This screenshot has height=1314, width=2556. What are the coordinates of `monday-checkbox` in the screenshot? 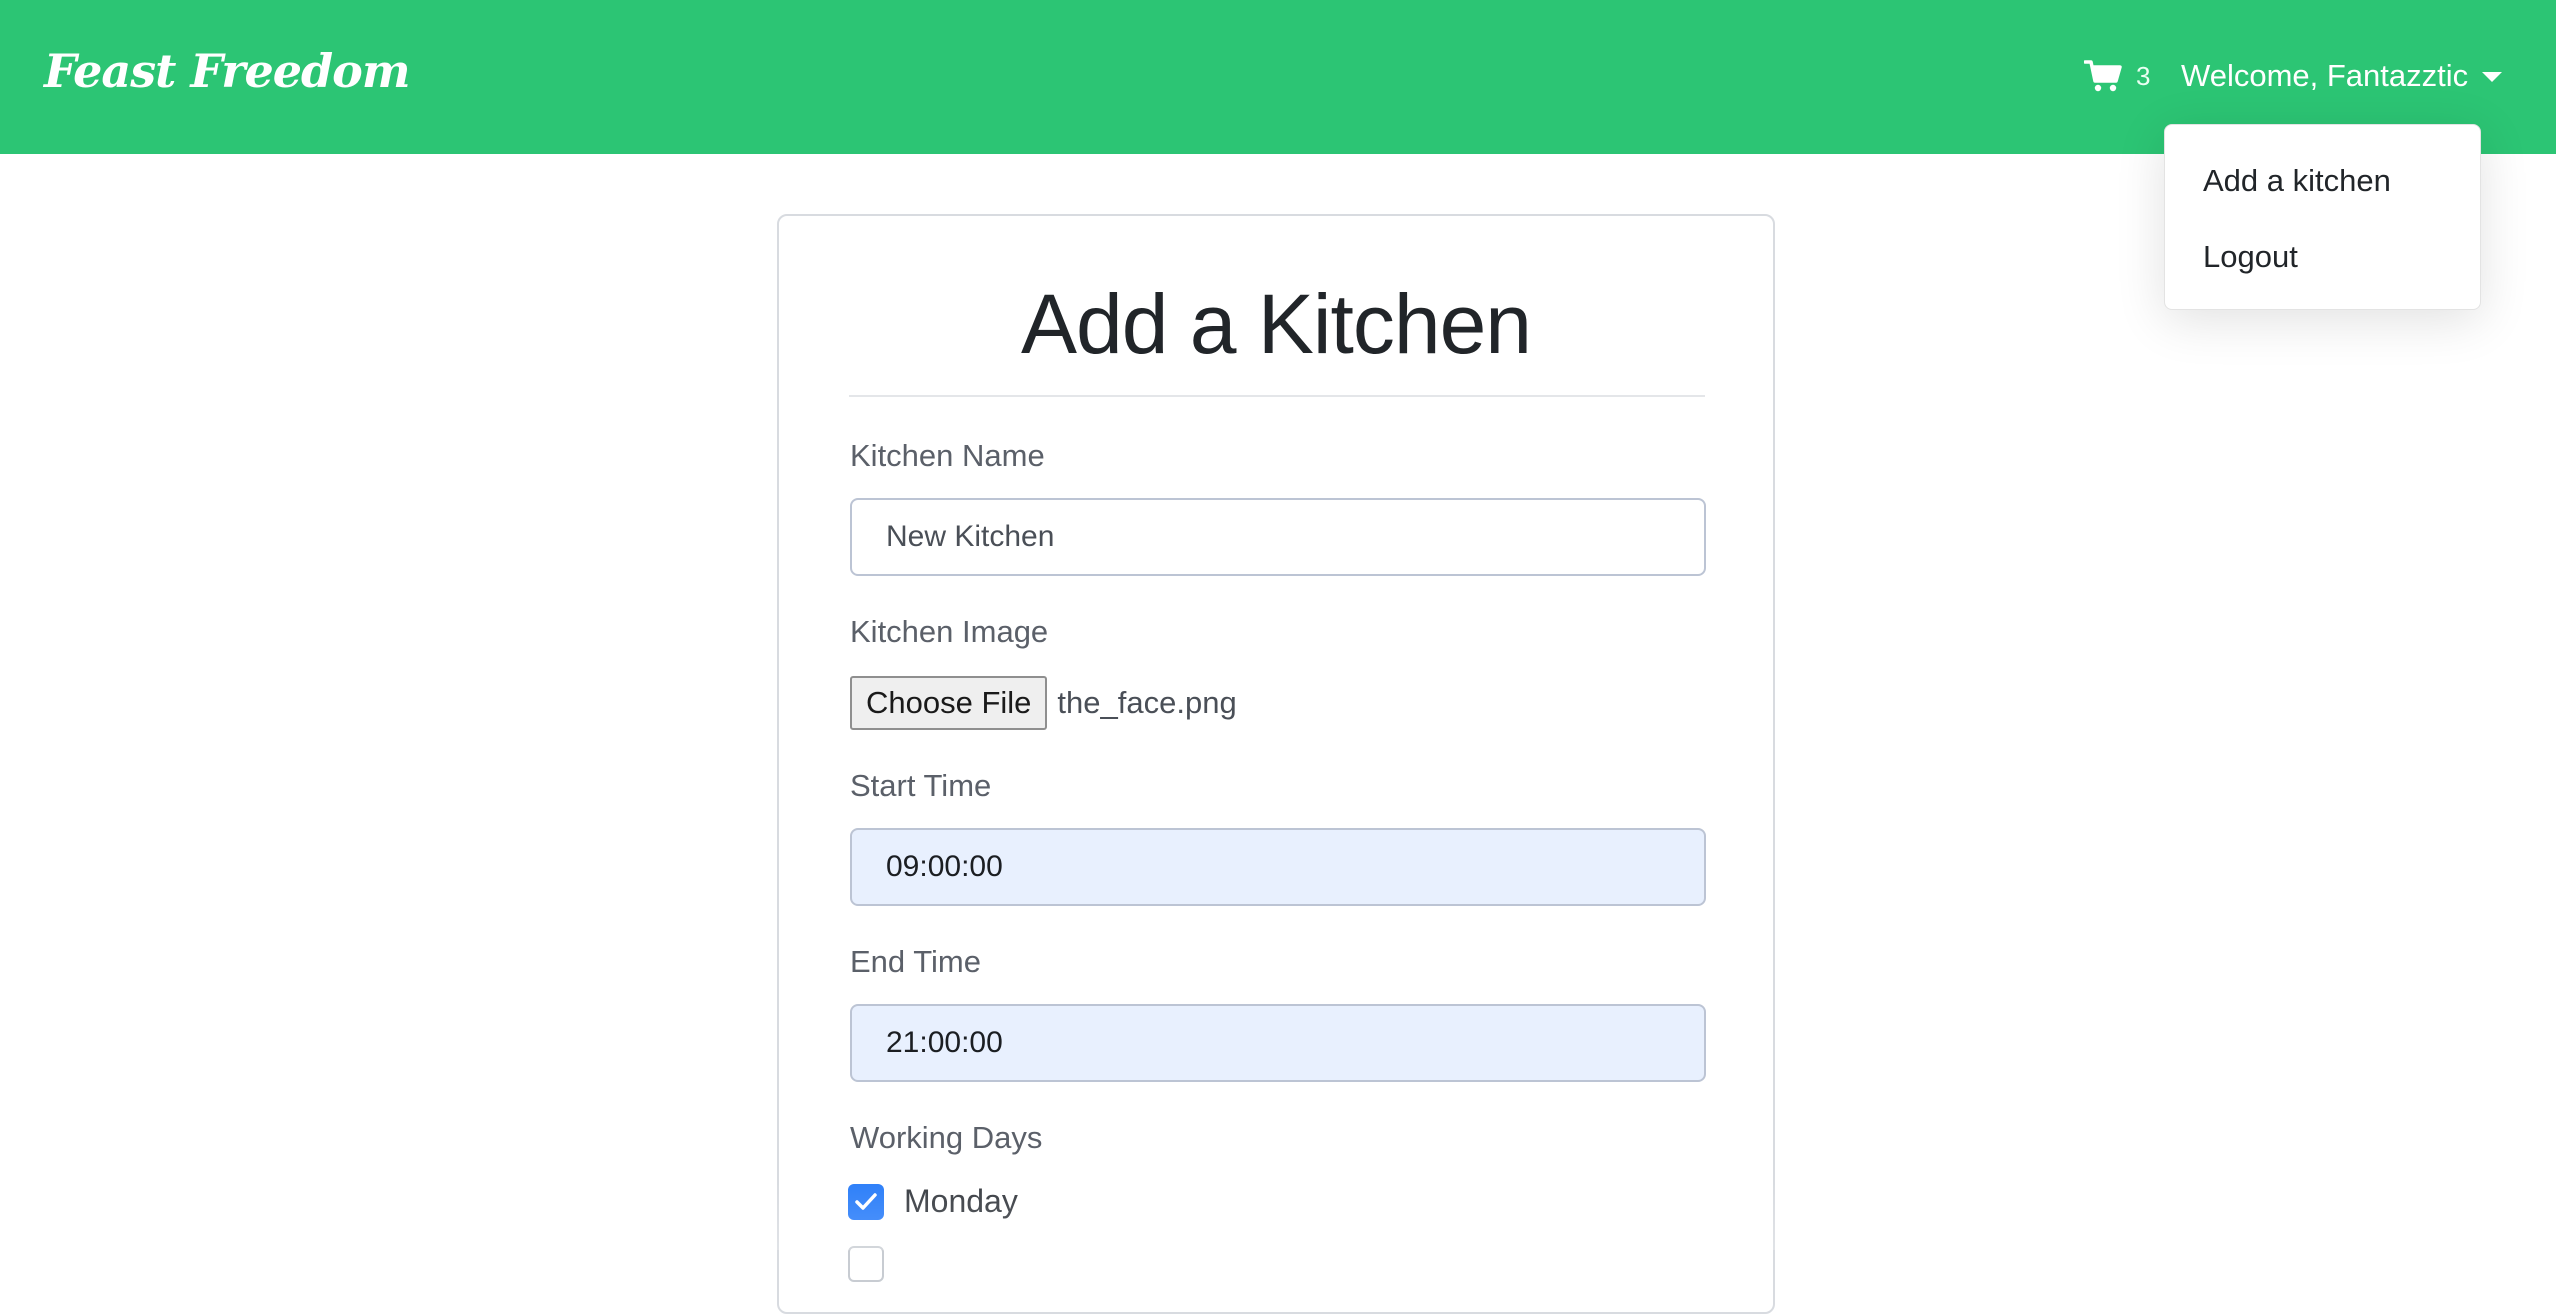 It's located at (866, 1201).